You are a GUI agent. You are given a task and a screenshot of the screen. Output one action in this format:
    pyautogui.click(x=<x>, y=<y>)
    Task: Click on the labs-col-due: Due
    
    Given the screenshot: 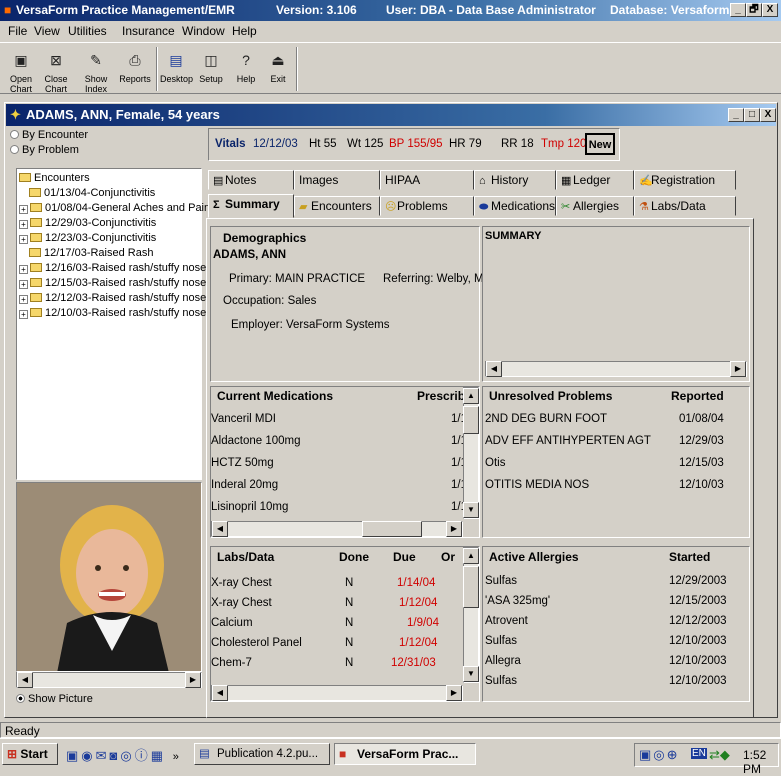 What is the action you would take?
    pyautogui.click(x=404, y=557)
    